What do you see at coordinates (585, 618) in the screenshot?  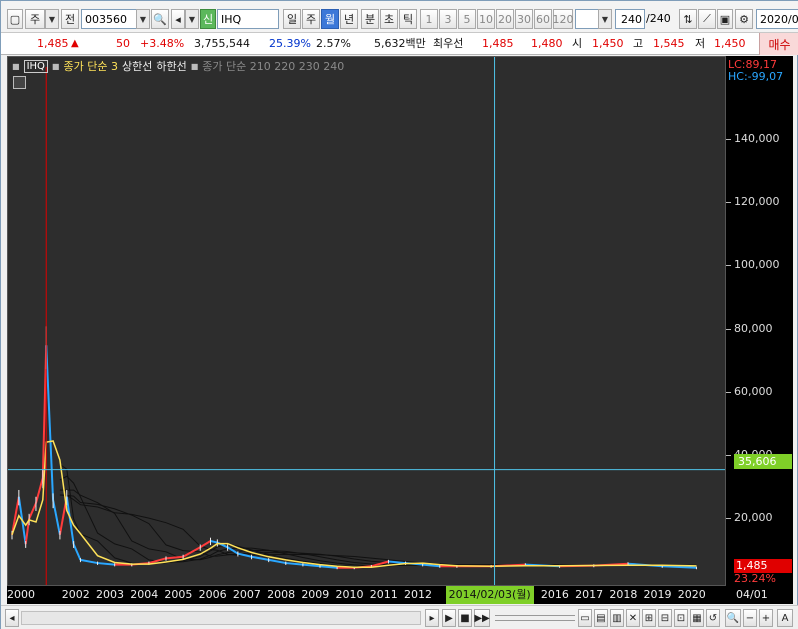 I see `layout-icon: ▭` at bounding box center [585, 618].